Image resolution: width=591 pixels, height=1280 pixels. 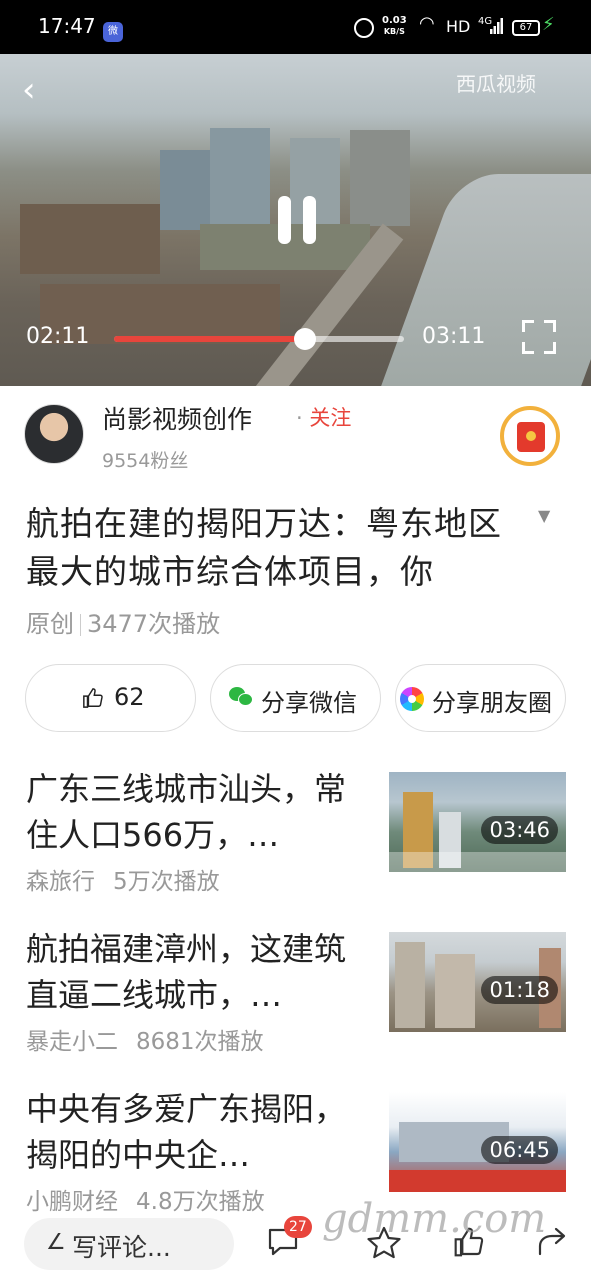 I want to click on related-video-thumbnail: 01:18, so click(x=477, y=982).